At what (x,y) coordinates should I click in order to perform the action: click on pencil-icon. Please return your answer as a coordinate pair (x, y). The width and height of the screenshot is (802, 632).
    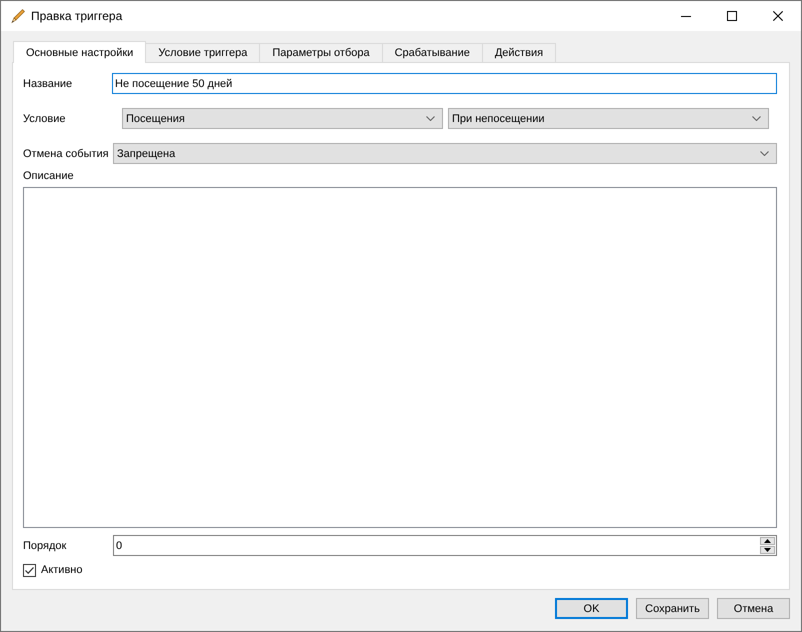
    Looking at the image, I should click on (18, 16).